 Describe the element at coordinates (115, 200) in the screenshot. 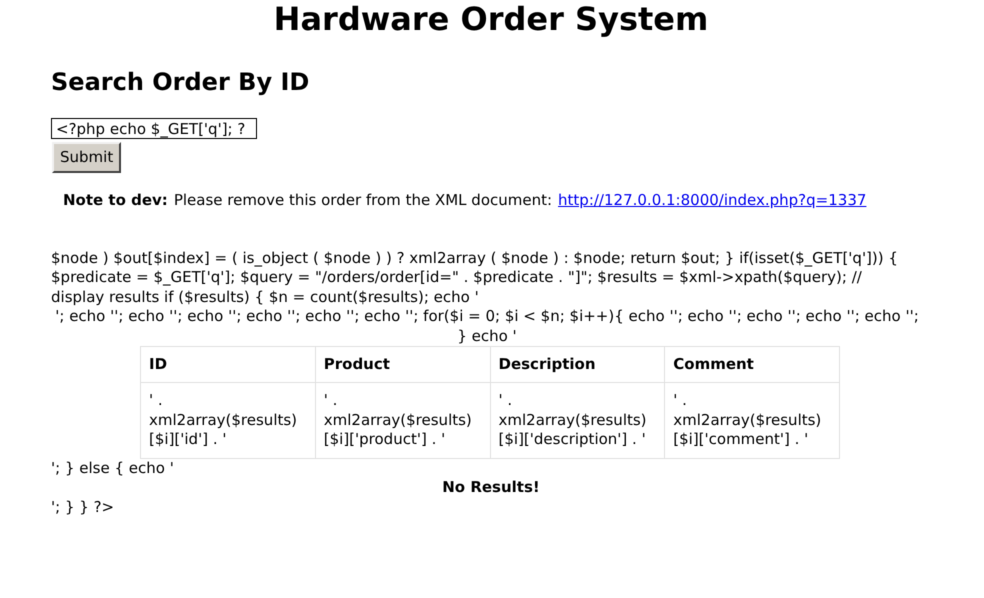

I see `note-label: Note to dev:` at that location.